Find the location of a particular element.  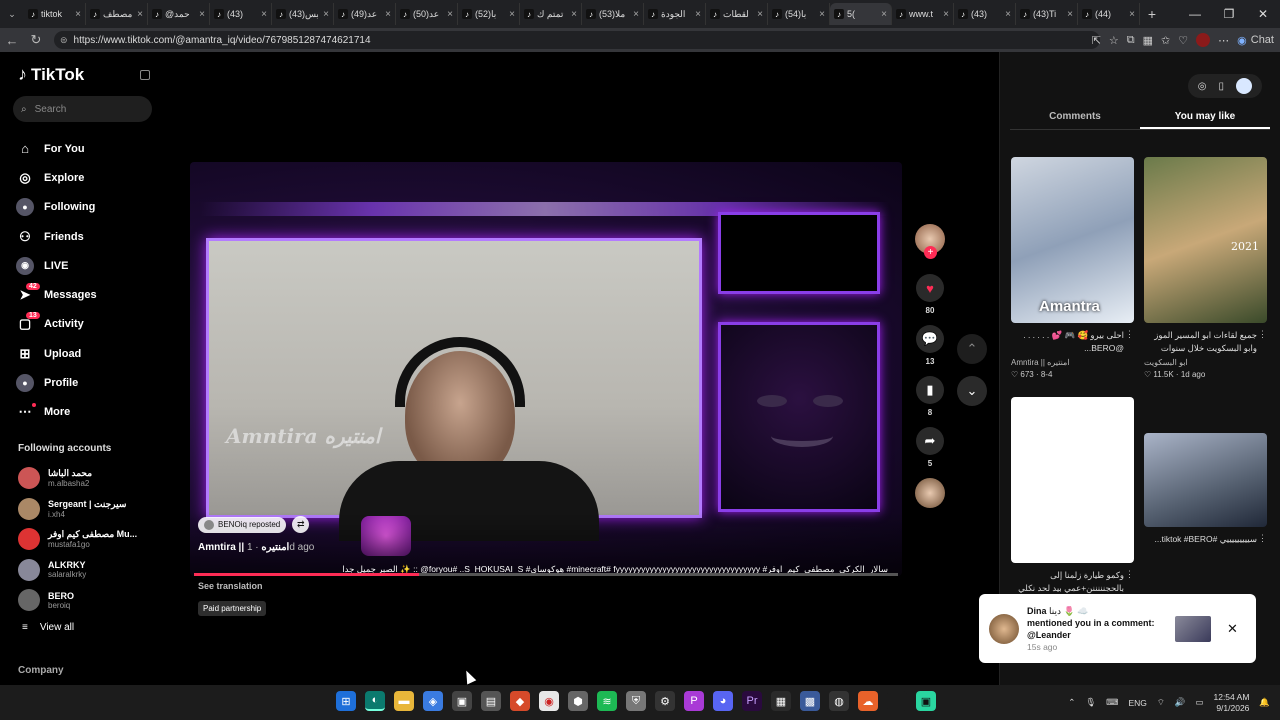

sidebar-item-more: ⋯ More is located at coordinates (56, 412).